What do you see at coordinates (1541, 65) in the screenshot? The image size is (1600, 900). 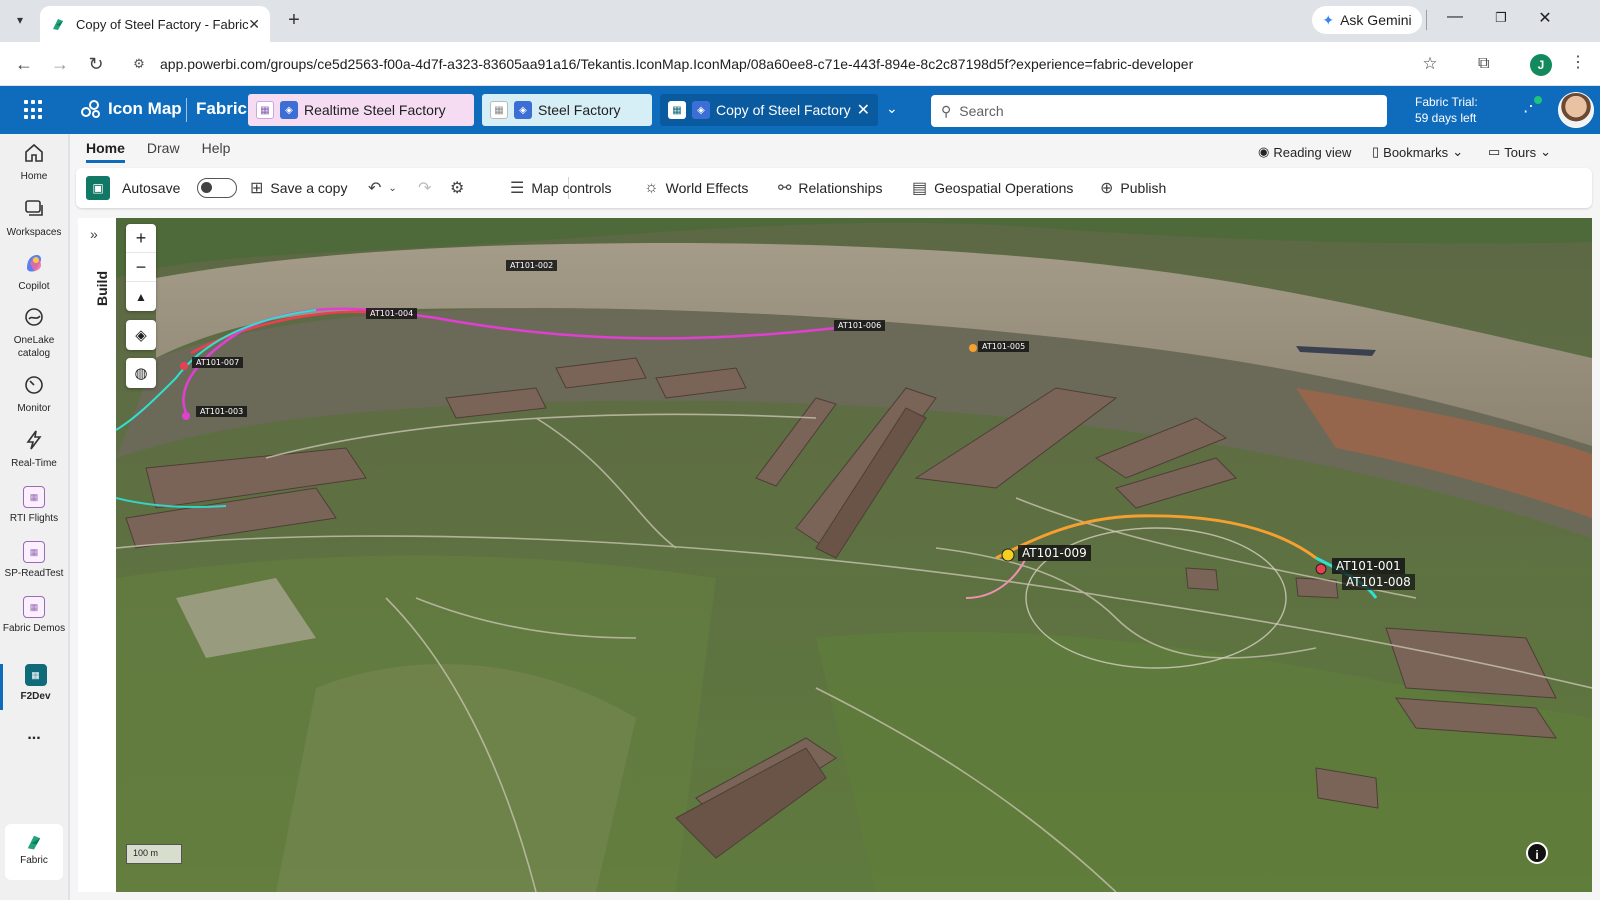 I see `profile-avatar: J` at bounding box center [1541, 65].